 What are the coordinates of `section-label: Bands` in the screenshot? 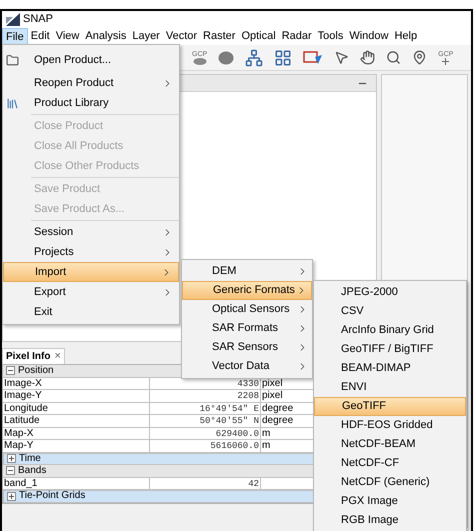 It's located at (32, 471).